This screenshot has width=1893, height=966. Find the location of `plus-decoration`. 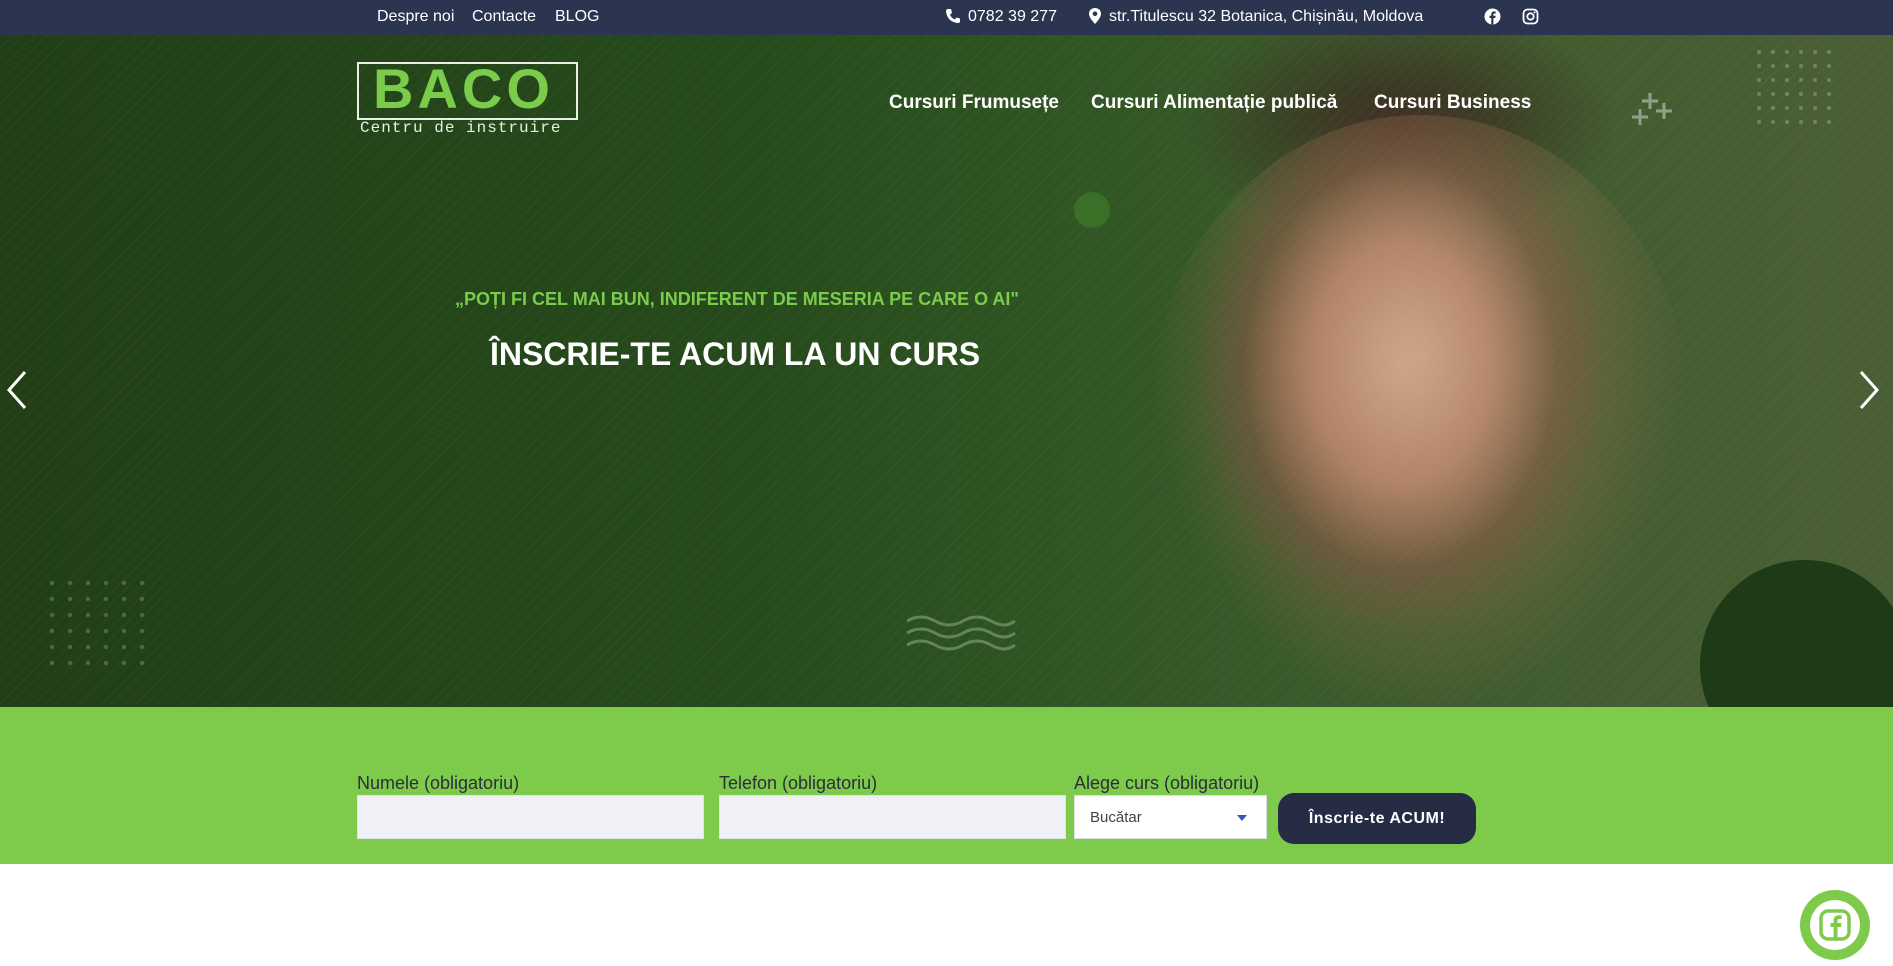

plus-decoration is located at coordinates (1652, 109).